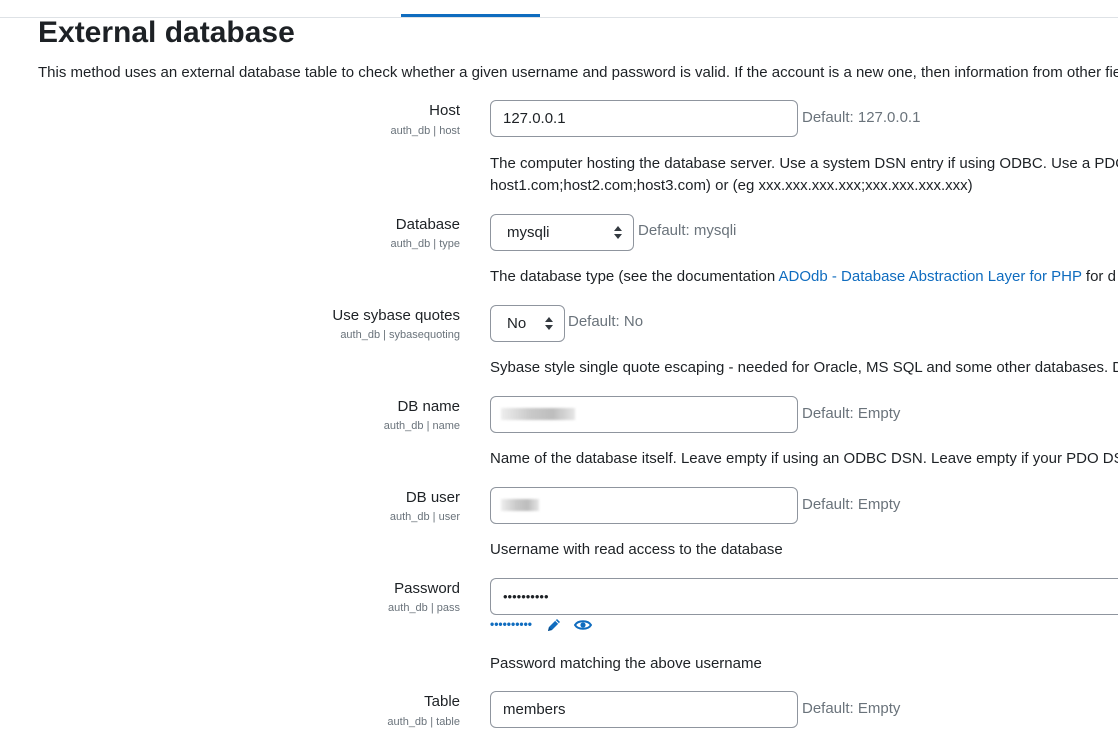 The image size is (1118, 748). What do you see at coordinates (511, 624) in the screenshot?
I see `password-masked-display: ••••••••••` at bounding box center [511, 624].